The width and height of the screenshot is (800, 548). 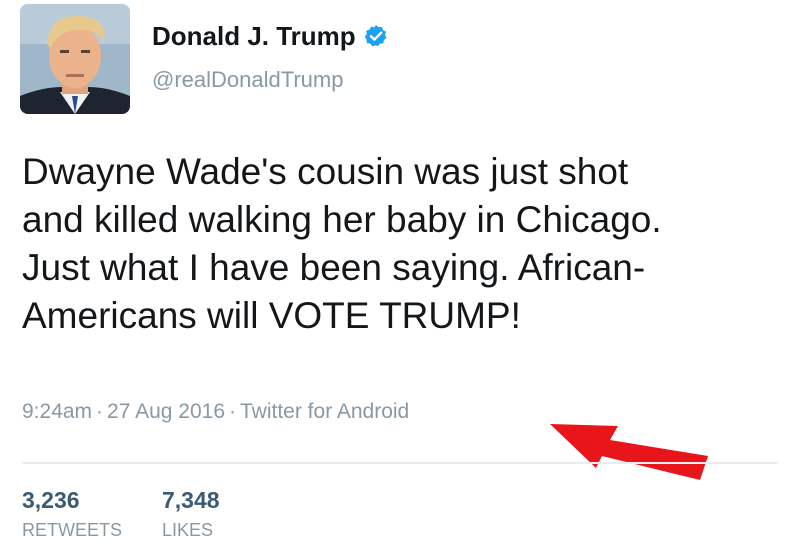 What do you see at coordinates (271, 315) in the screenshot?
I see `tweet-text-line: Americans will VOTE TRUMP!` at bounding box center [271, 315].